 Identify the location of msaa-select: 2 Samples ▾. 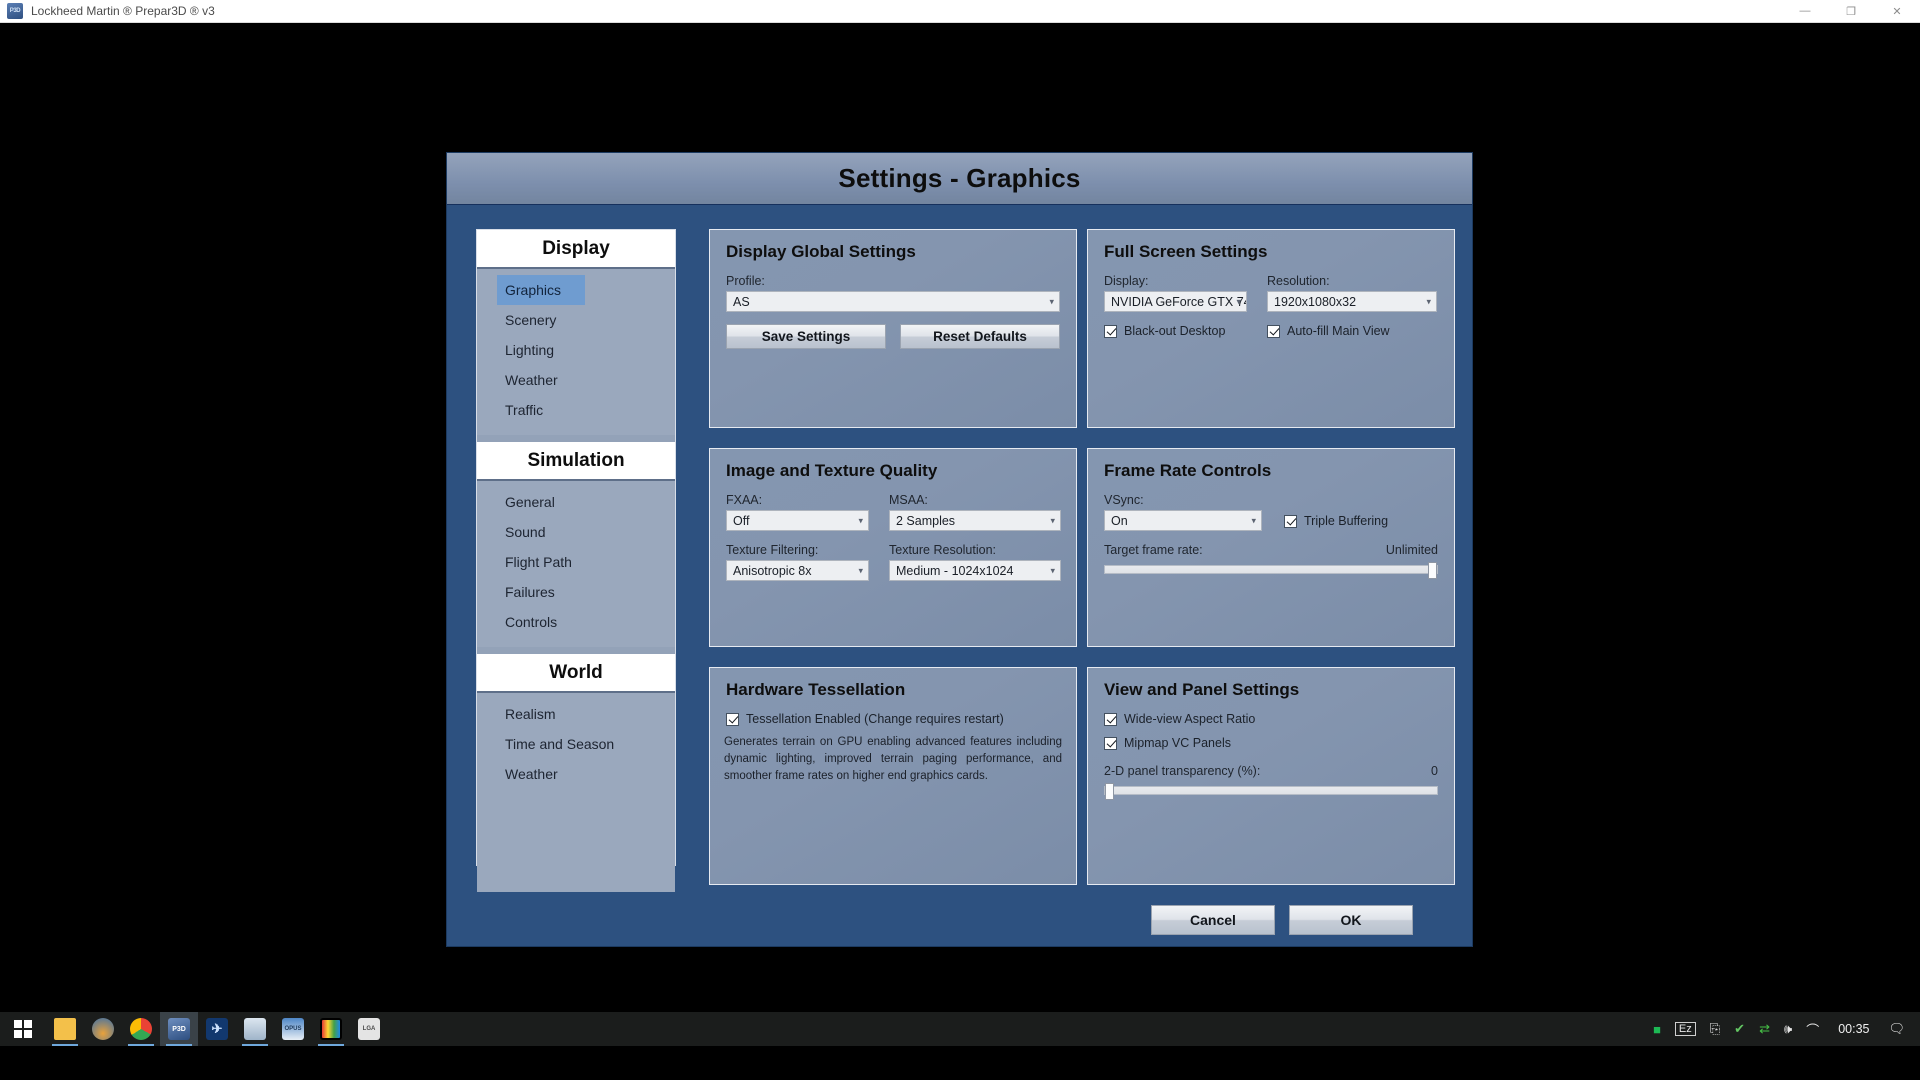
(975, 520).